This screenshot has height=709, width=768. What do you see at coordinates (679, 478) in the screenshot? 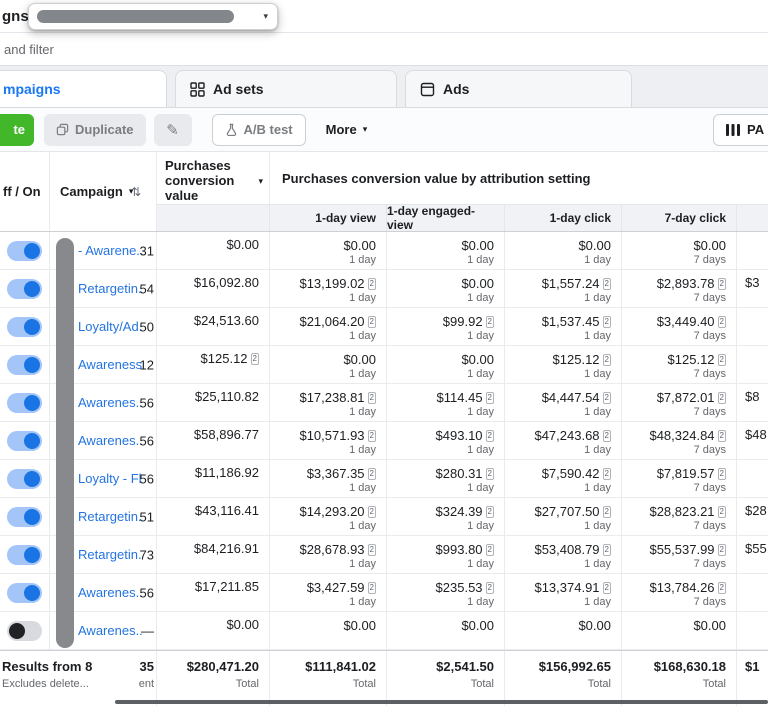
I see `seven-day-click-cell: $7,819.57 2 7 days` at bounding box center [679, 478].